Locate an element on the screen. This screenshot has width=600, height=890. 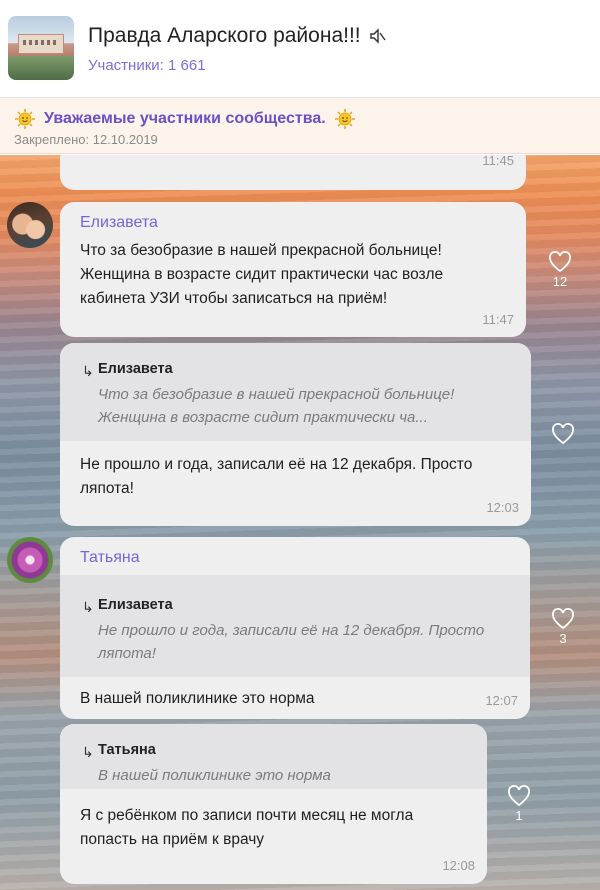
quote-text: В нашей поликлинике это норма is located at coordinates (214, 775).